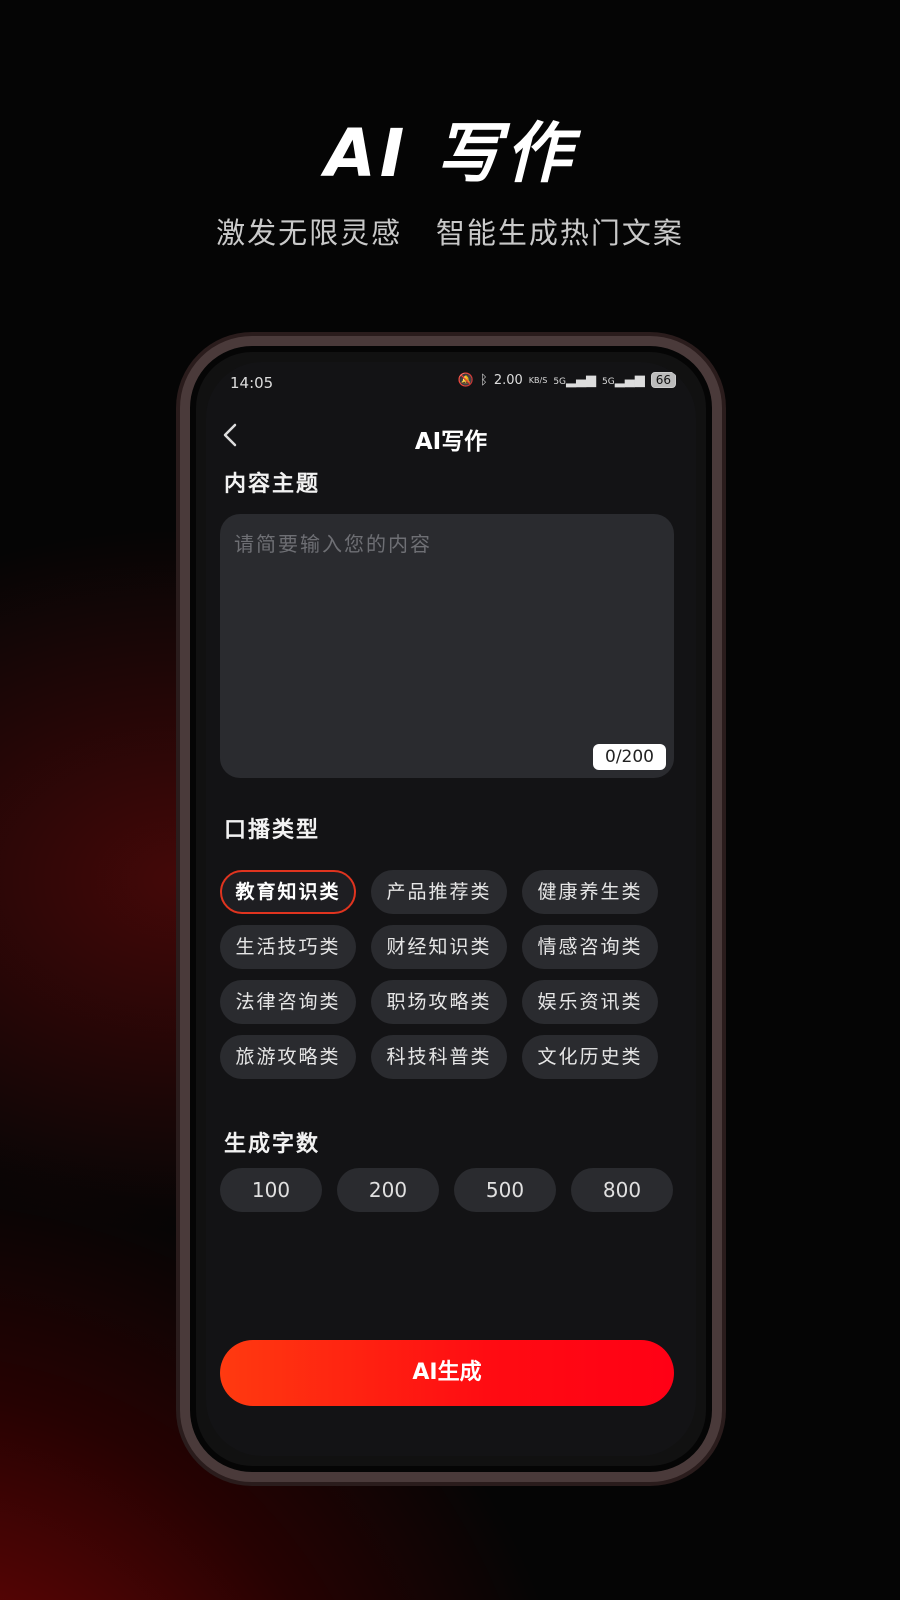 Image resolution: width=900 pixels, height=1600 pixels. Describe the element at coordinates (439, 1057) in the screenshot. I see `type-chip: 科技科普类` at that location.